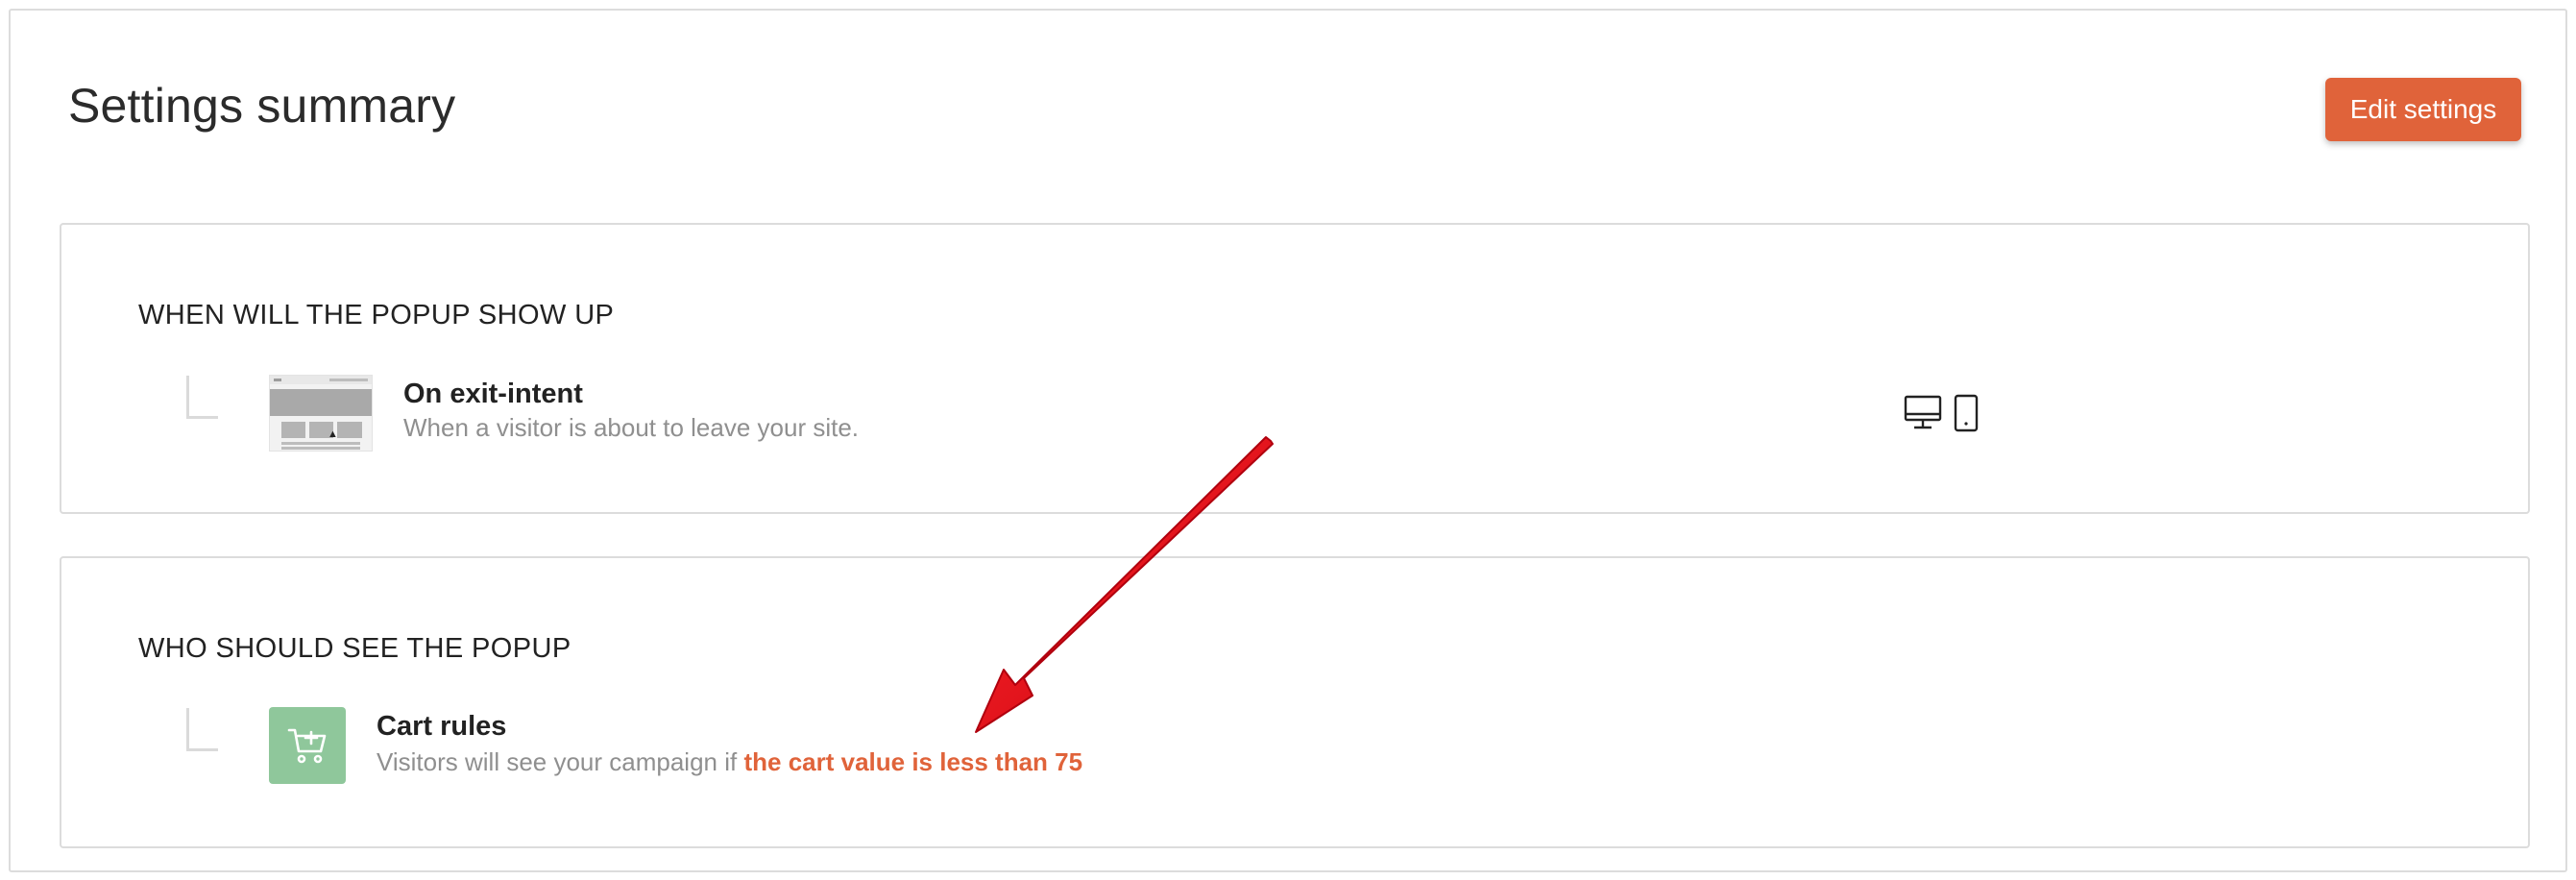 Image resolution: width=2576 pixels, height=880 pixels. What do you see at coordinates (1966, 416) in the screenshot?
I see `mobile-icon` at bounding box center [1966, 416].